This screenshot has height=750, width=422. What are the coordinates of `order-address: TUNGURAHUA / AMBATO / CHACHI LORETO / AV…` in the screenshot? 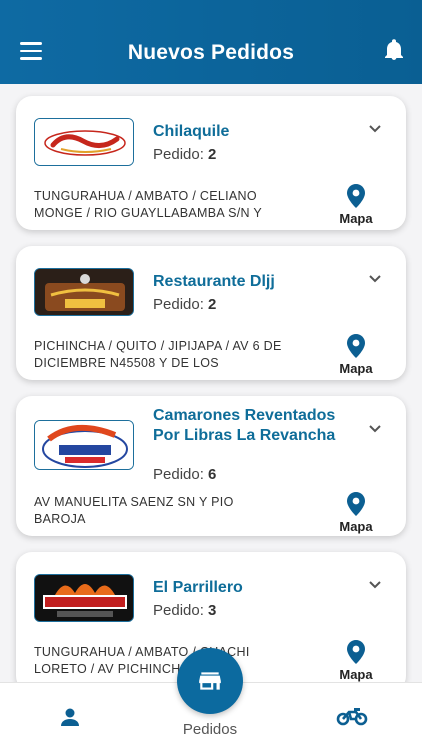 It's located at (142, 660).